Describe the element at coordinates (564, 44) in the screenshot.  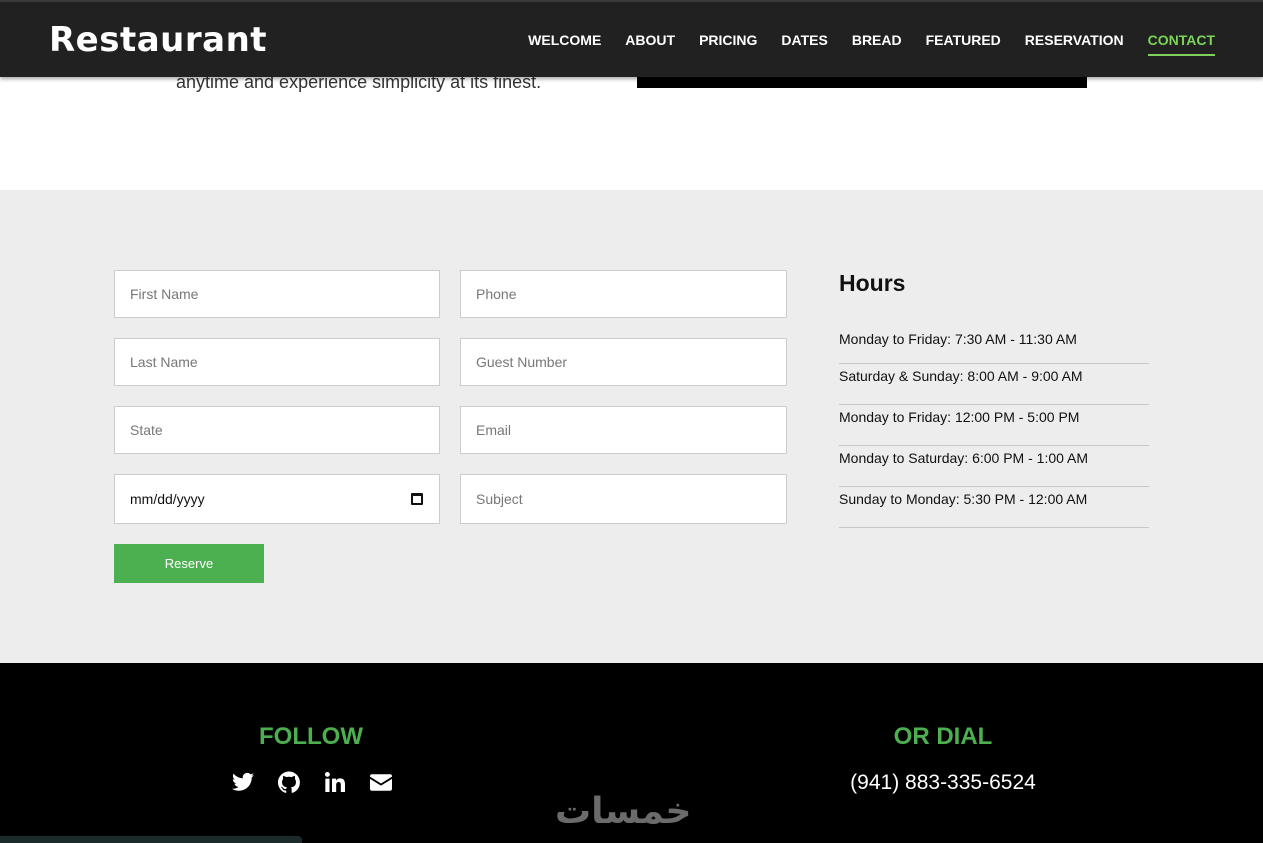
I see `nav-welcome: WELCOME` at that location.